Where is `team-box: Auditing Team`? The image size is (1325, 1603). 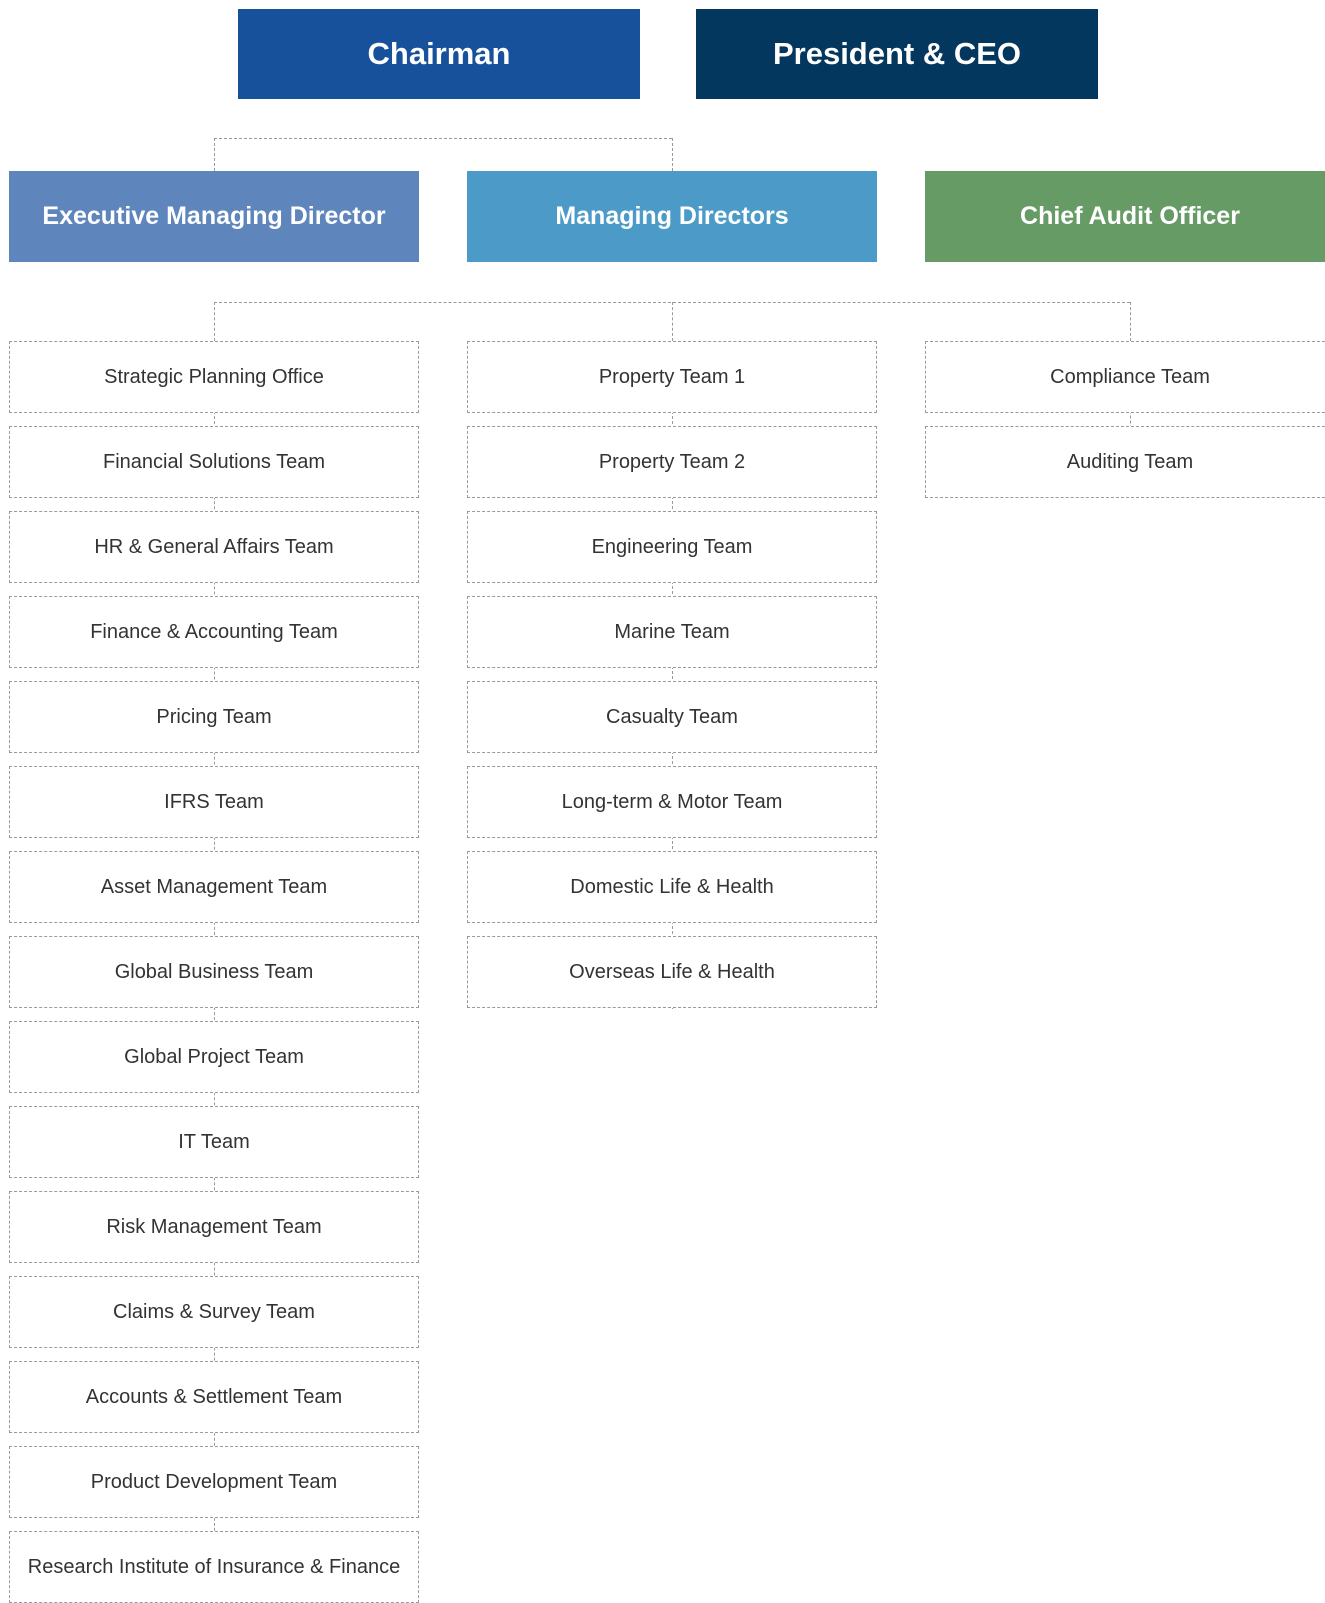 team-box: Auditing Team is located at coordinates (1125, 462).